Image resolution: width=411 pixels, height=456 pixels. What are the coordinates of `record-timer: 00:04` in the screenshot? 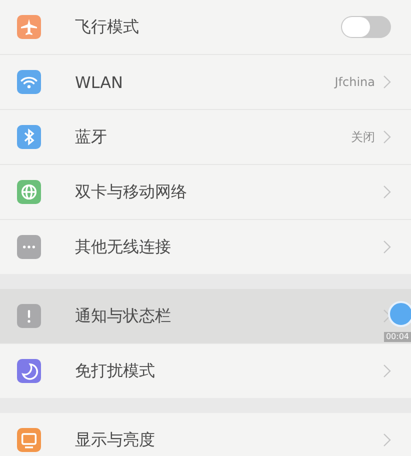 It's located at (397, 337).